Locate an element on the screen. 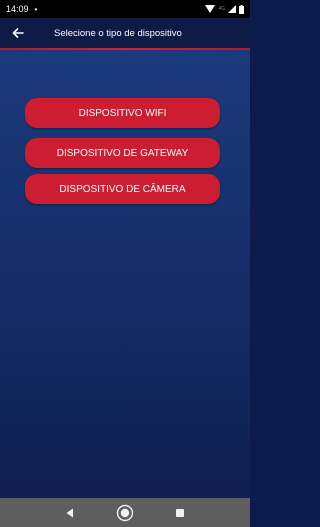 This screenshot has height=527, width=320. status-time: 14:09 is located at coordinates (17, 9).